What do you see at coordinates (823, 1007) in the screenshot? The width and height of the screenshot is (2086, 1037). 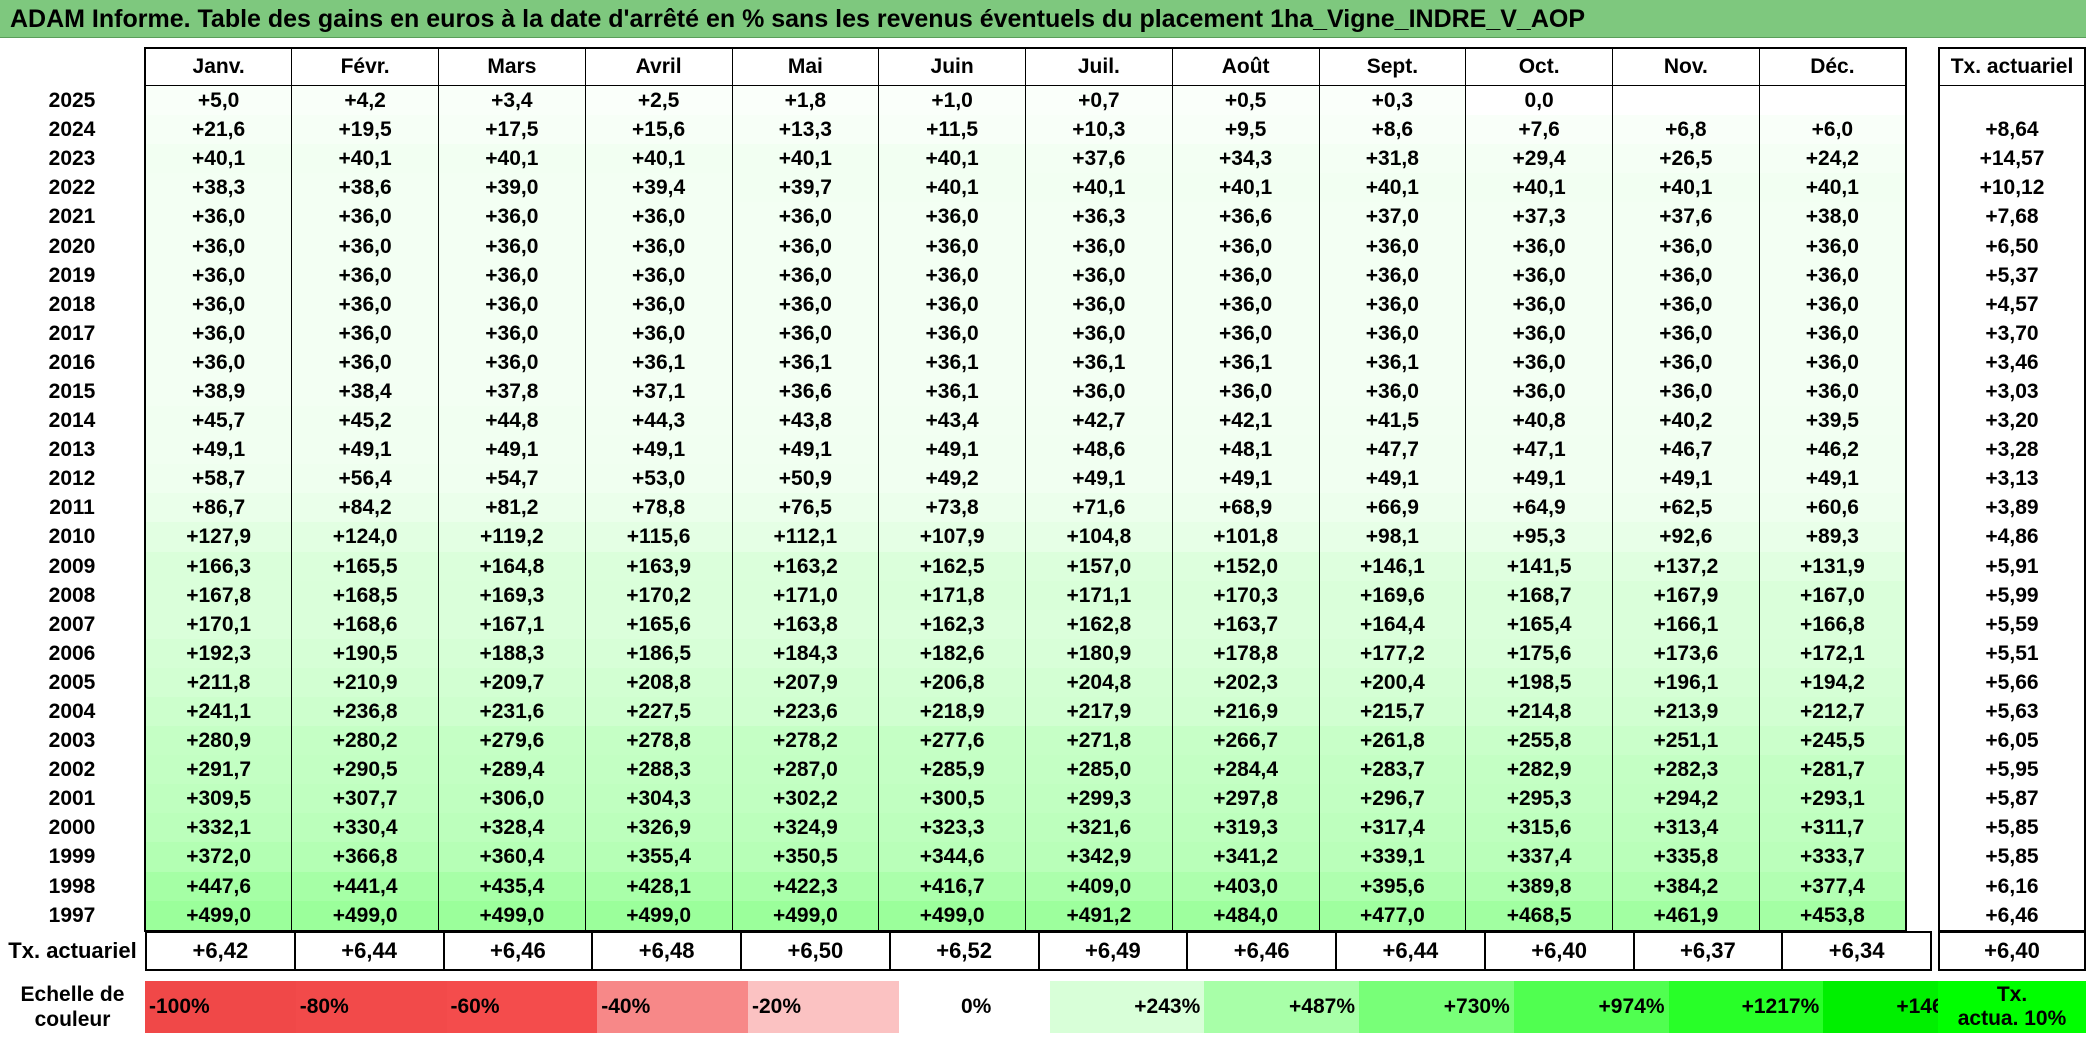 I see `color-scale-swatch: -20%` at bounding box center [823, 1007].